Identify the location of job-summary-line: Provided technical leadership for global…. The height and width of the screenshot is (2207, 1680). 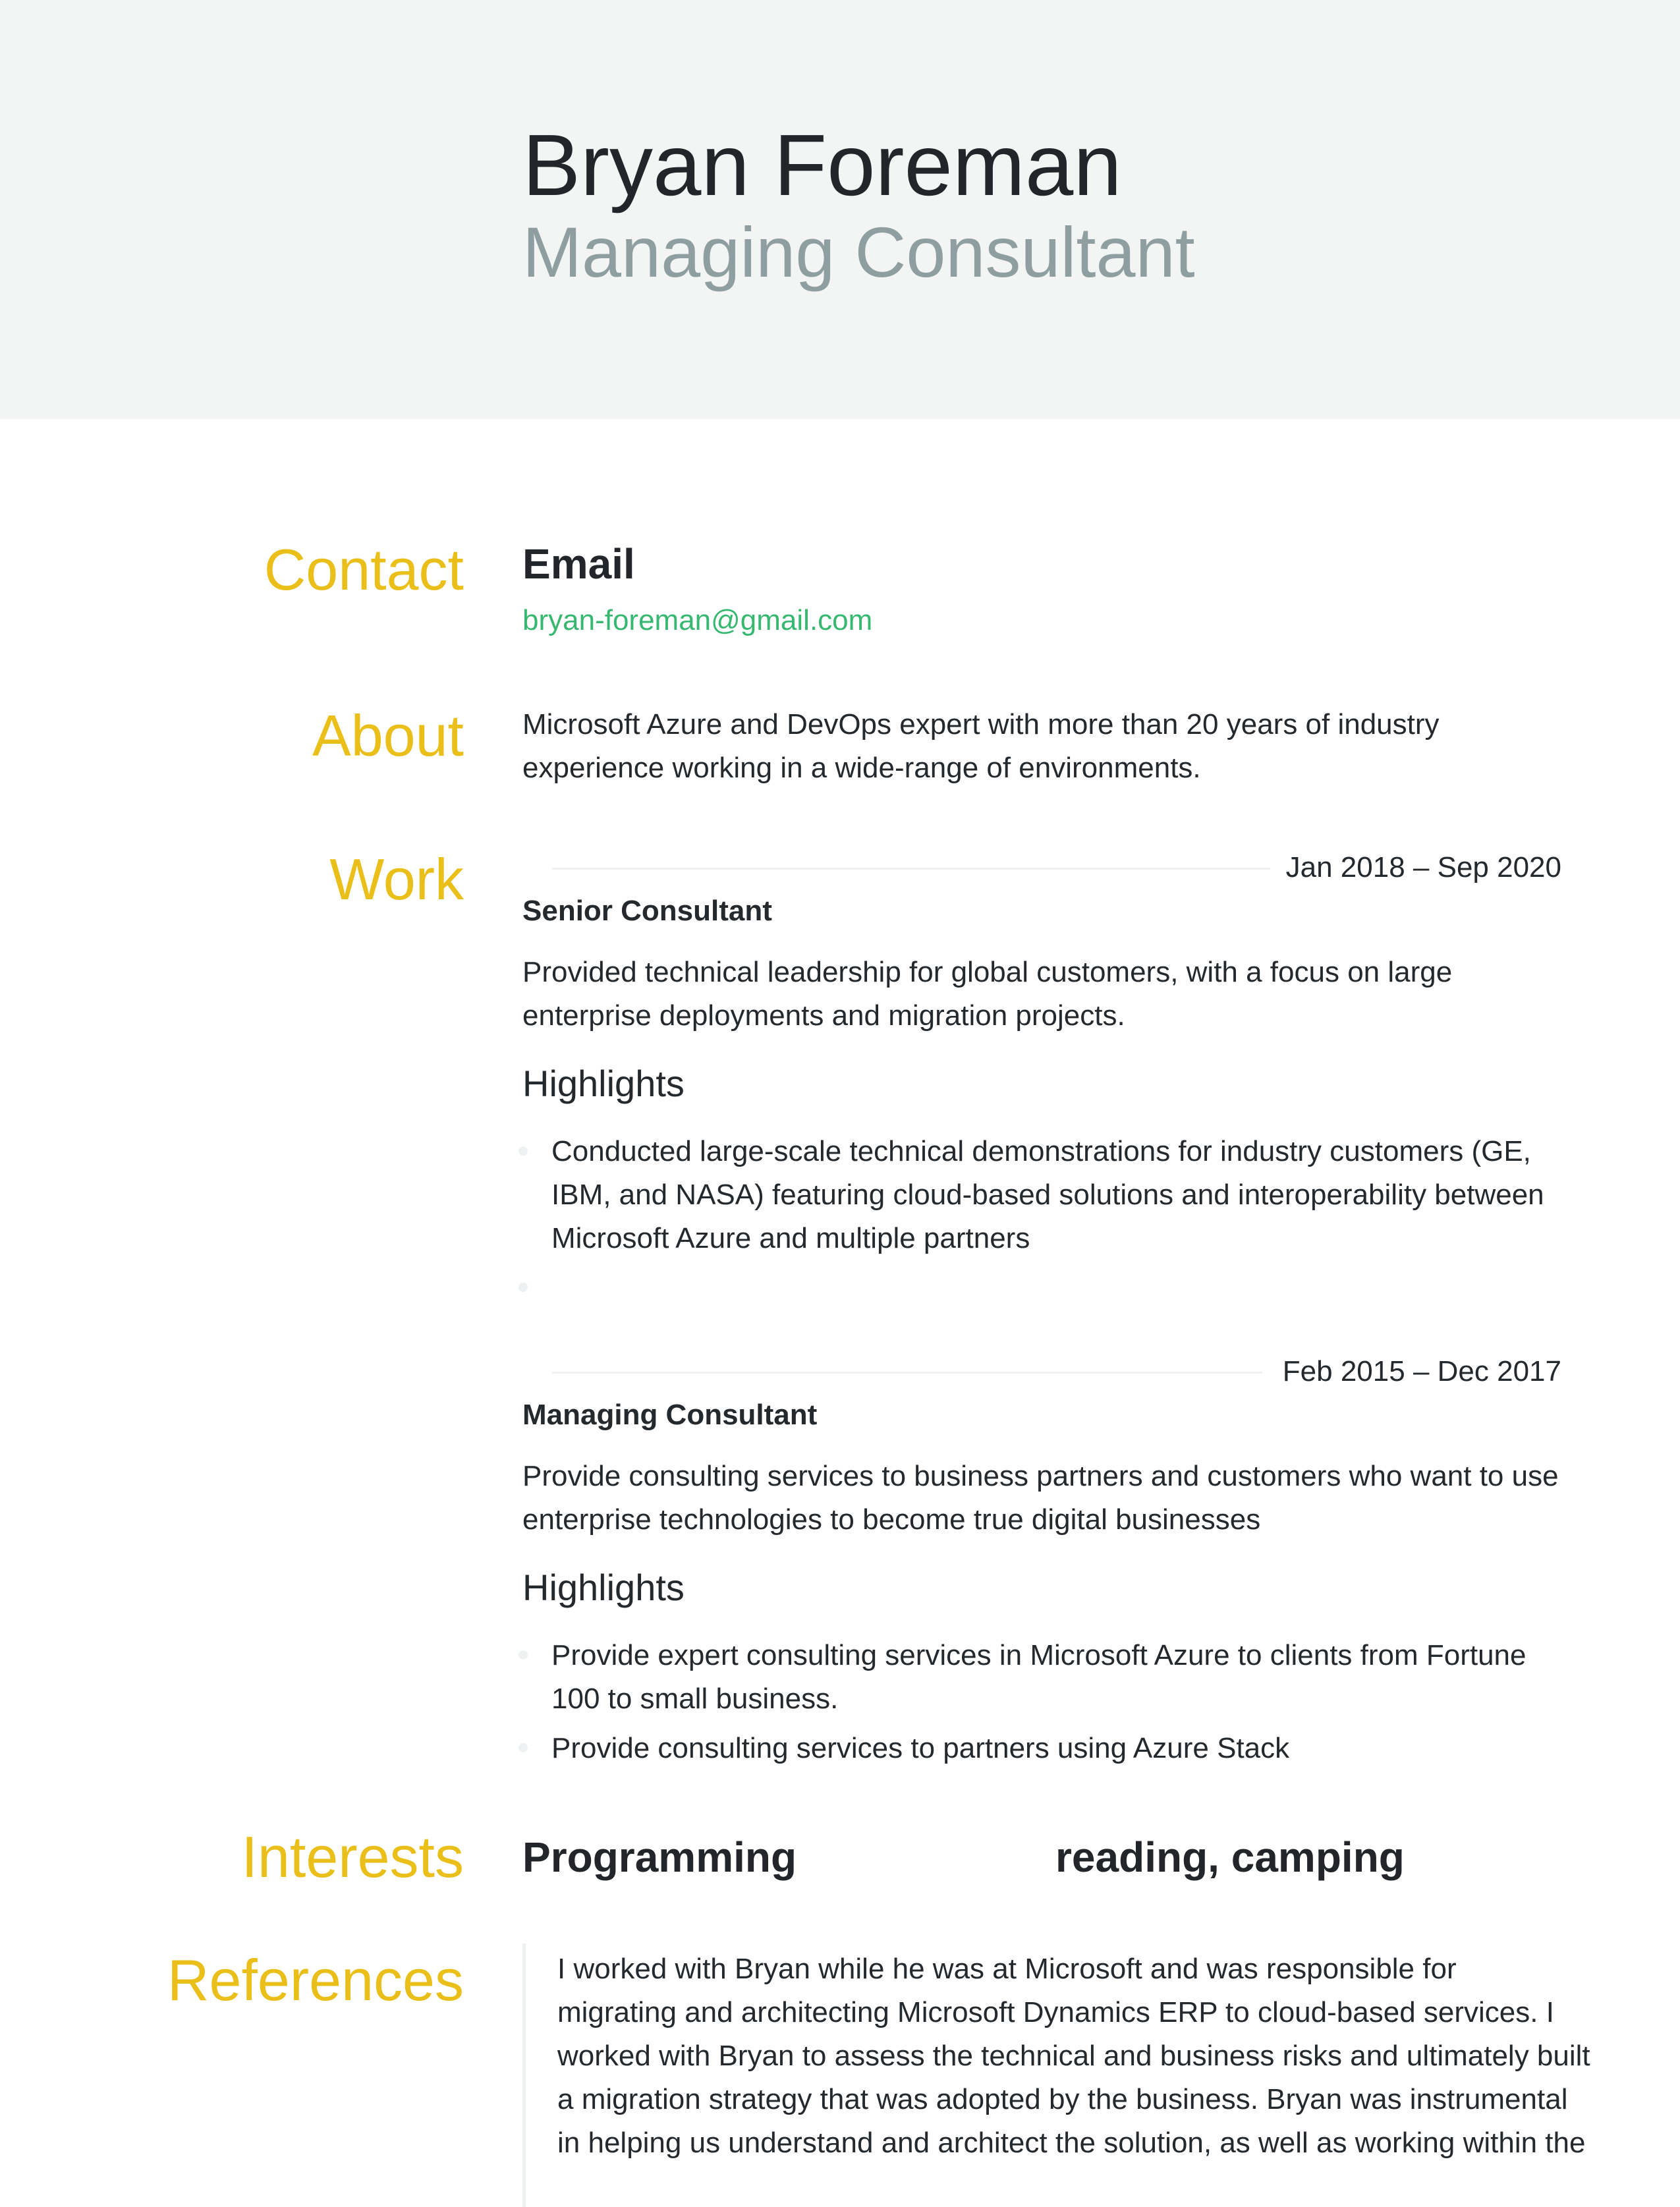
(987, 972).